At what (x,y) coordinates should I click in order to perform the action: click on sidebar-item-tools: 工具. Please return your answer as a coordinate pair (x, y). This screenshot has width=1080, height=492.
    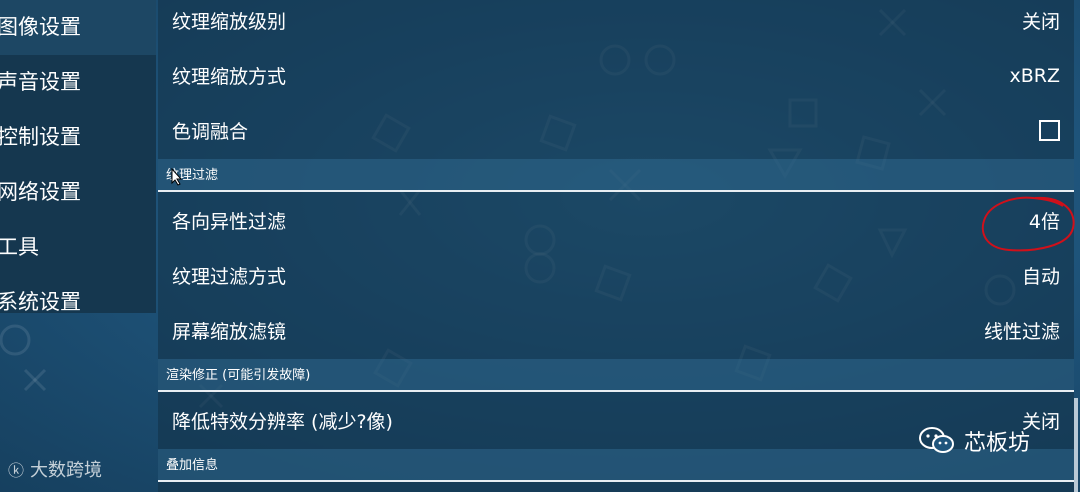
    Looking at the image, I should click on (78, 247).